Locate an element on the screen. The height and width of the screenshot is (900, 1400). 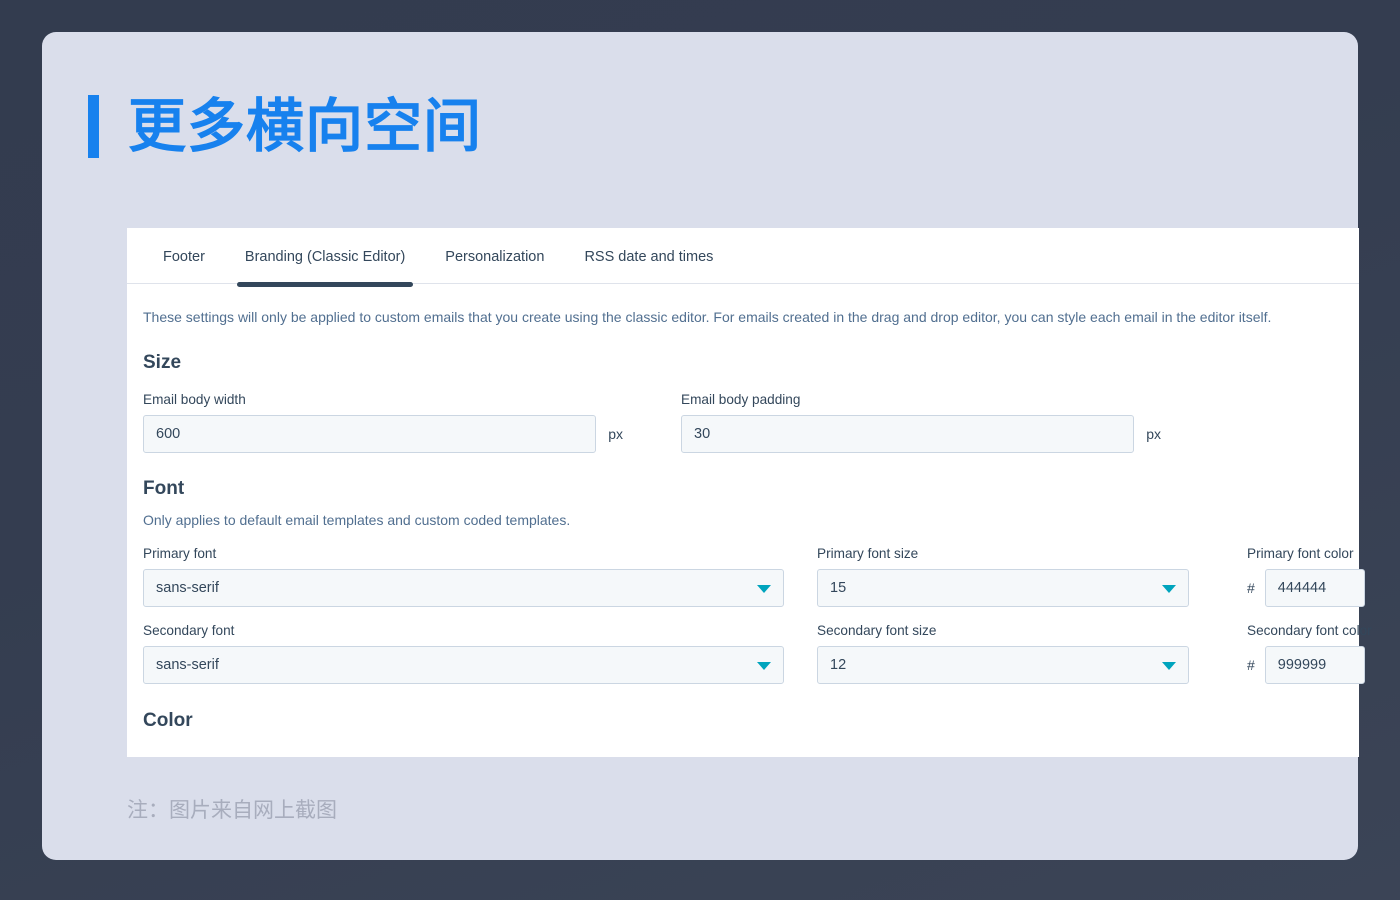
email-body-padding-field: Email body padding 30 px is located at coordinates (921, 423).